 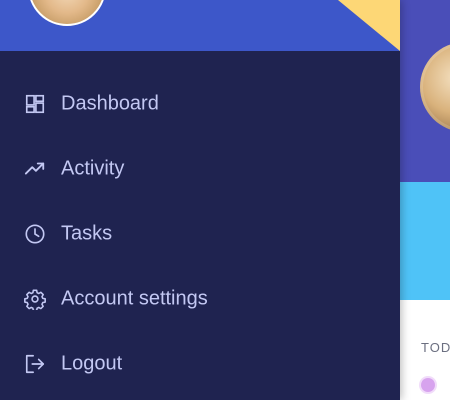 I want to click on menu-item-account-settings: Account settings, so click(x=200, y=298).